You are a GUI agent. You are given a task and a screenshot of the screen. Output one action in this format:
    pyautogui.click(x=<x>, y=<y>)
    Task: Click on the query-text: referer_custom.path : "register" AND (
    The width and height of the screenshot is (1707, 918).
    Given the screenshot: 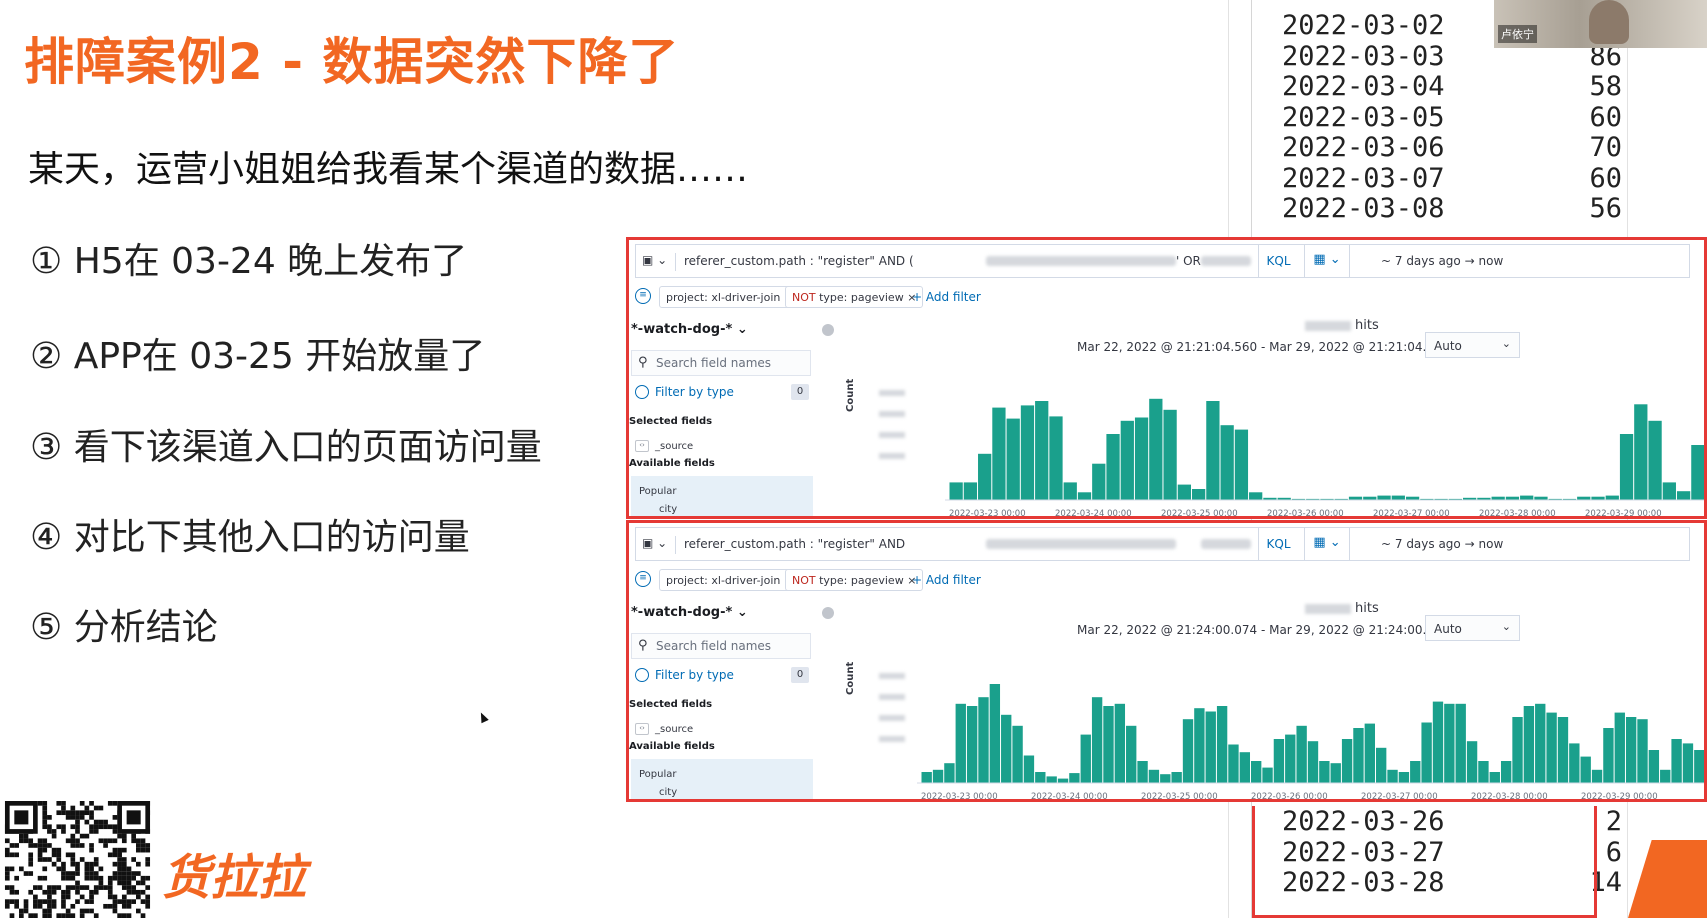 What is the action you would take?
    pyautogui.click(x=799, y=261)
    